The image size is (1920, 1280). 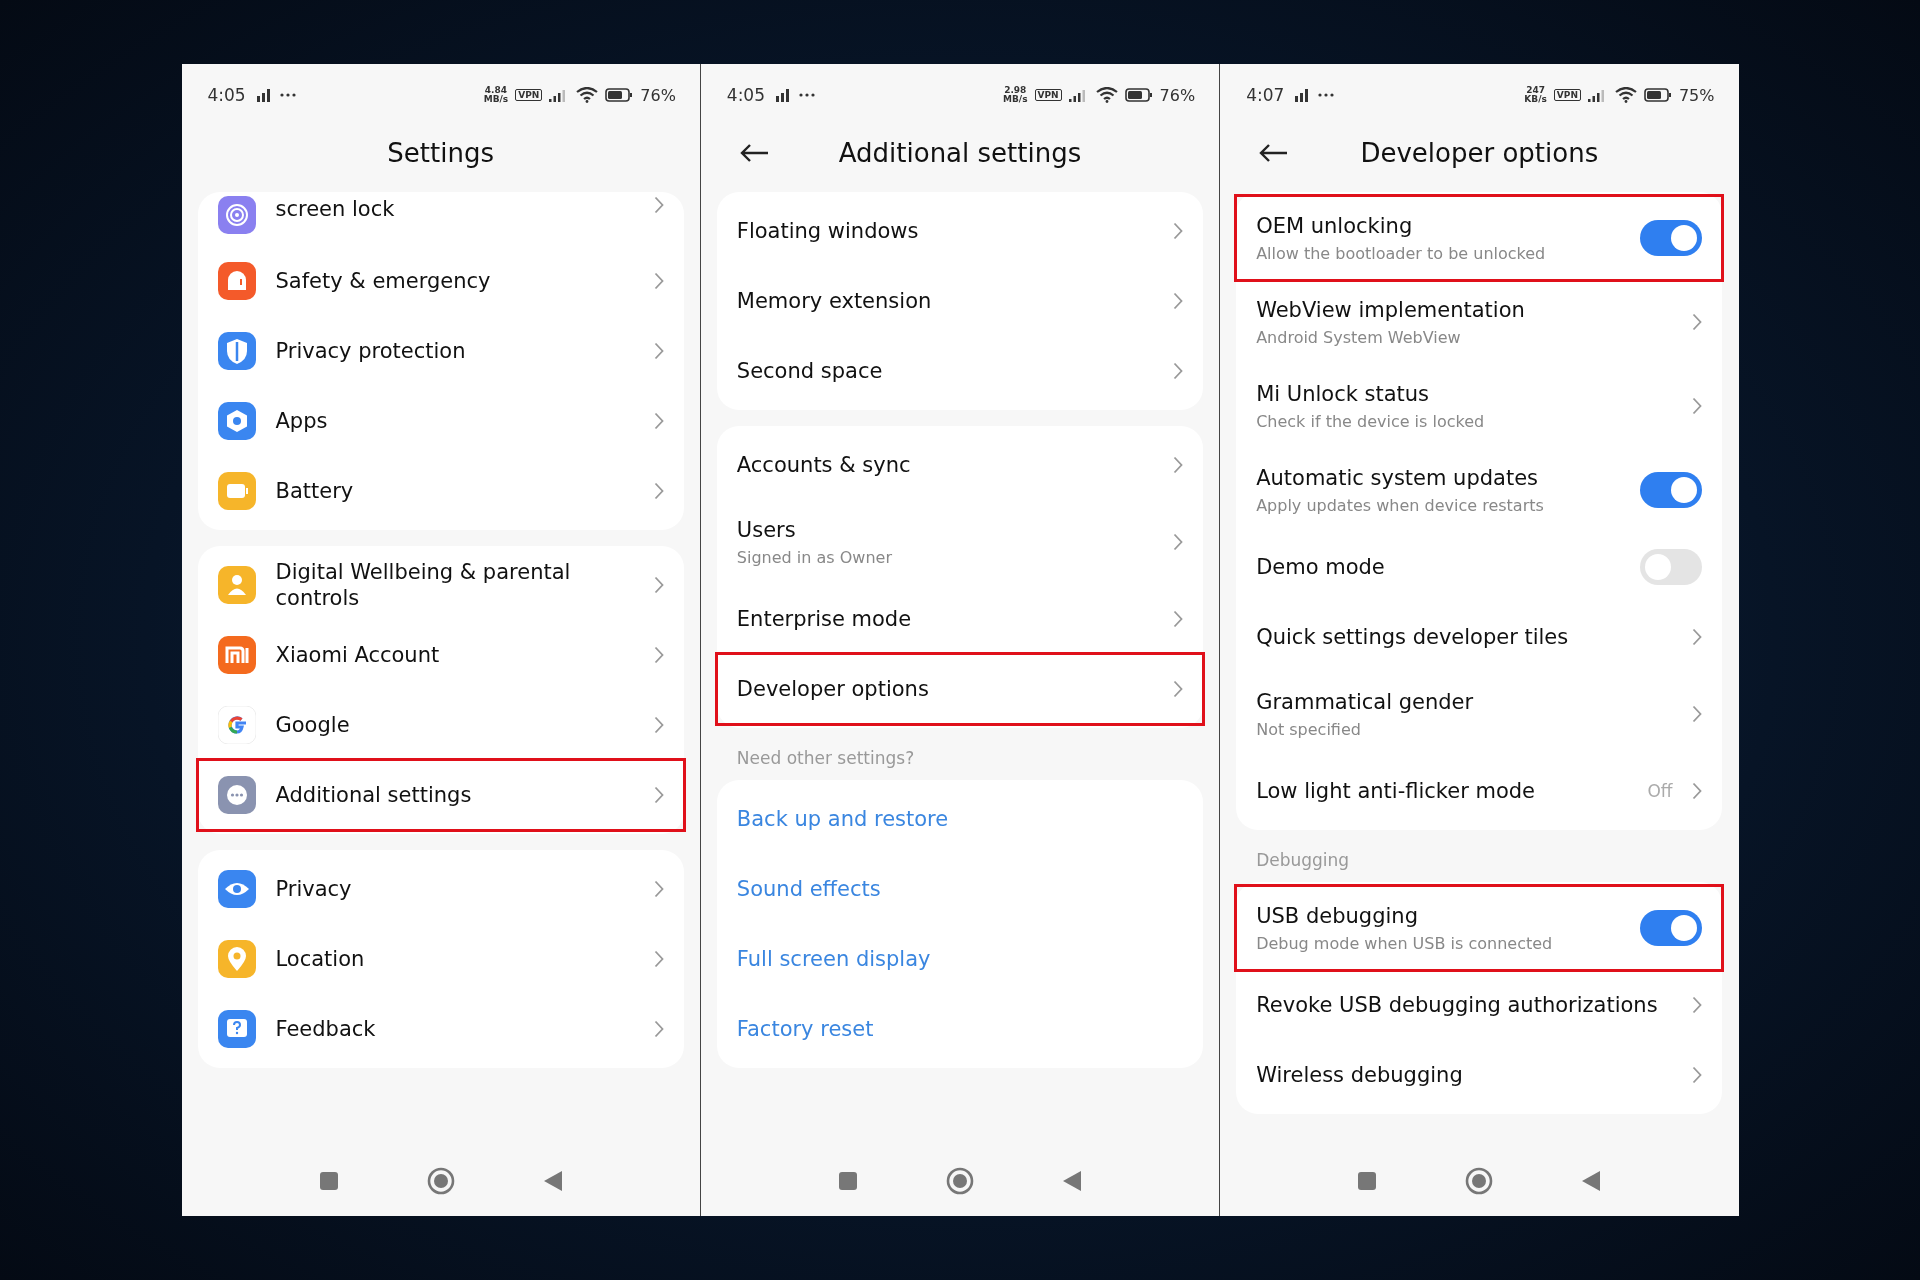 What do you see at coordinates (1479, 1075) in the screenshot?
I see `settings-row: Wireless debugging` at bounding box center [1479, 1075].